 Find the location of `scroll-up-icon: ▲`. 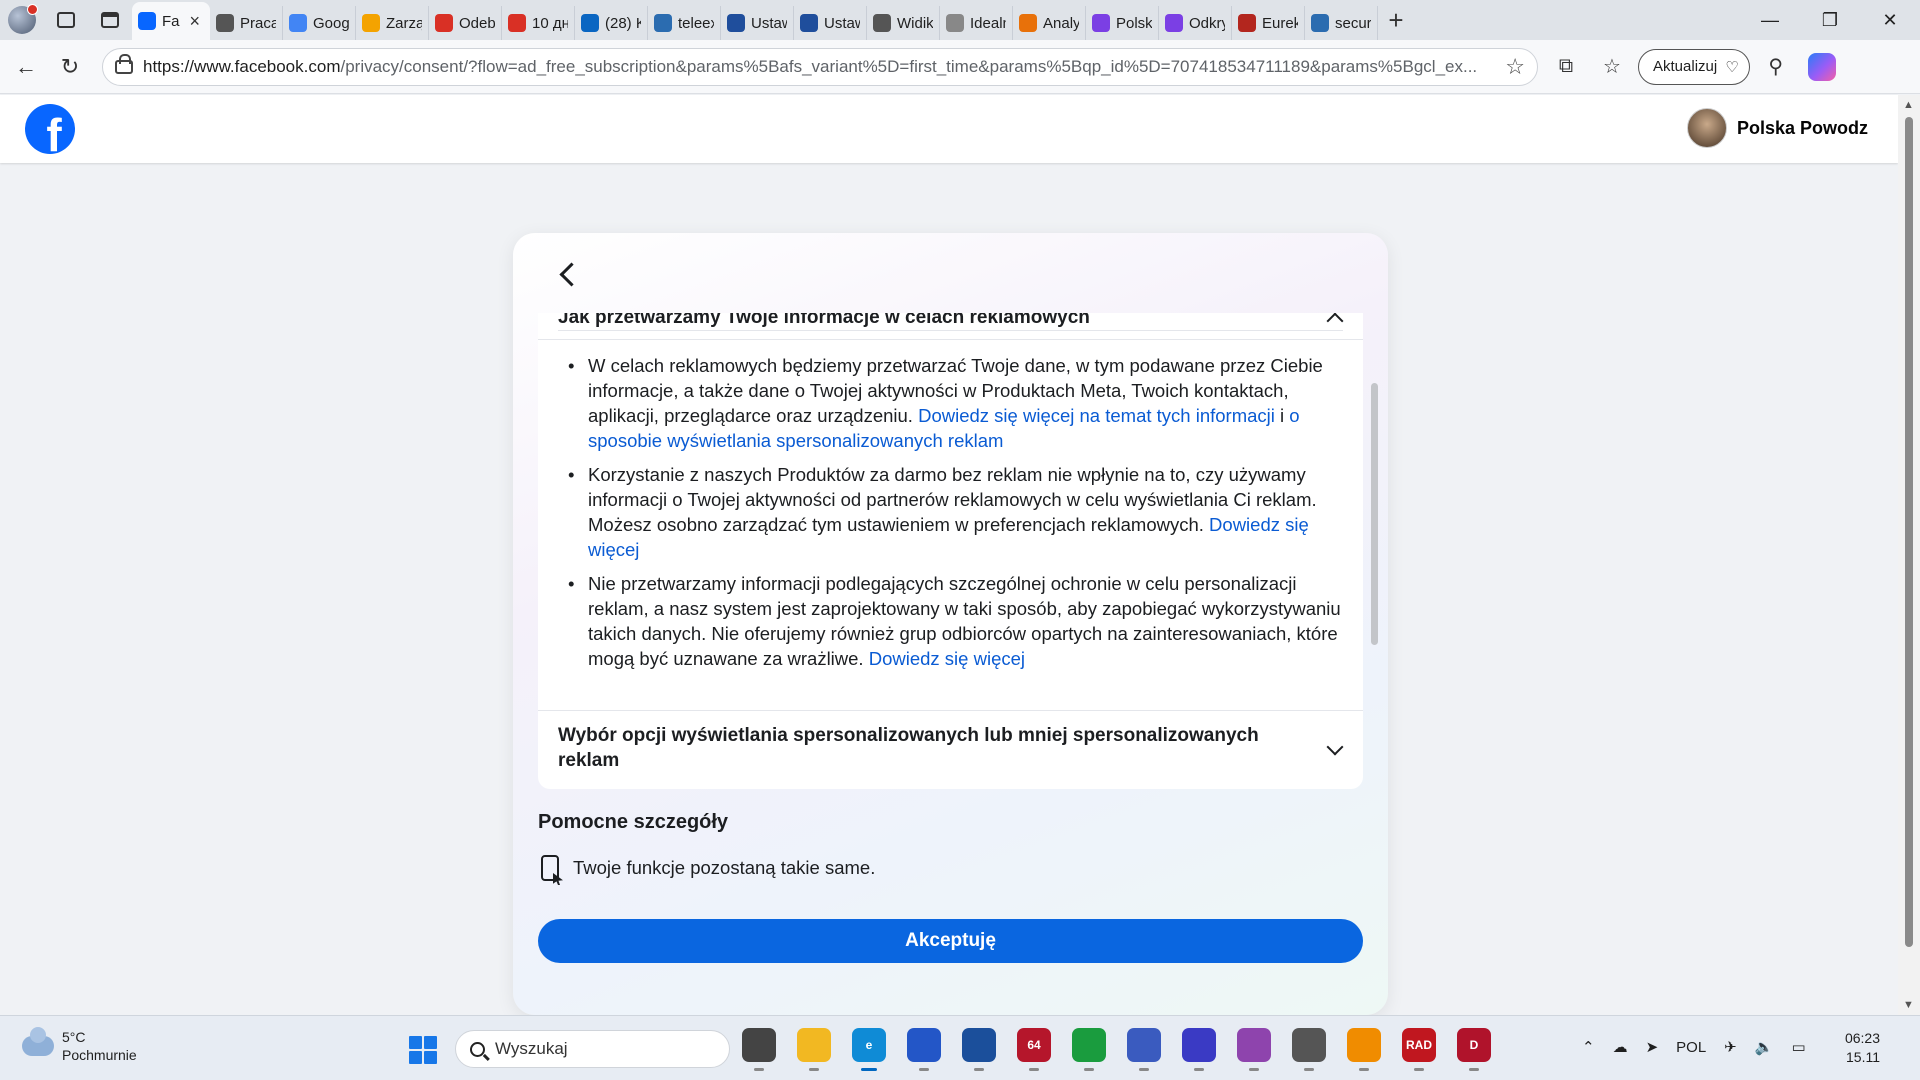

scroll-up-icon: ▲ is located at coordinates (1908, 105).